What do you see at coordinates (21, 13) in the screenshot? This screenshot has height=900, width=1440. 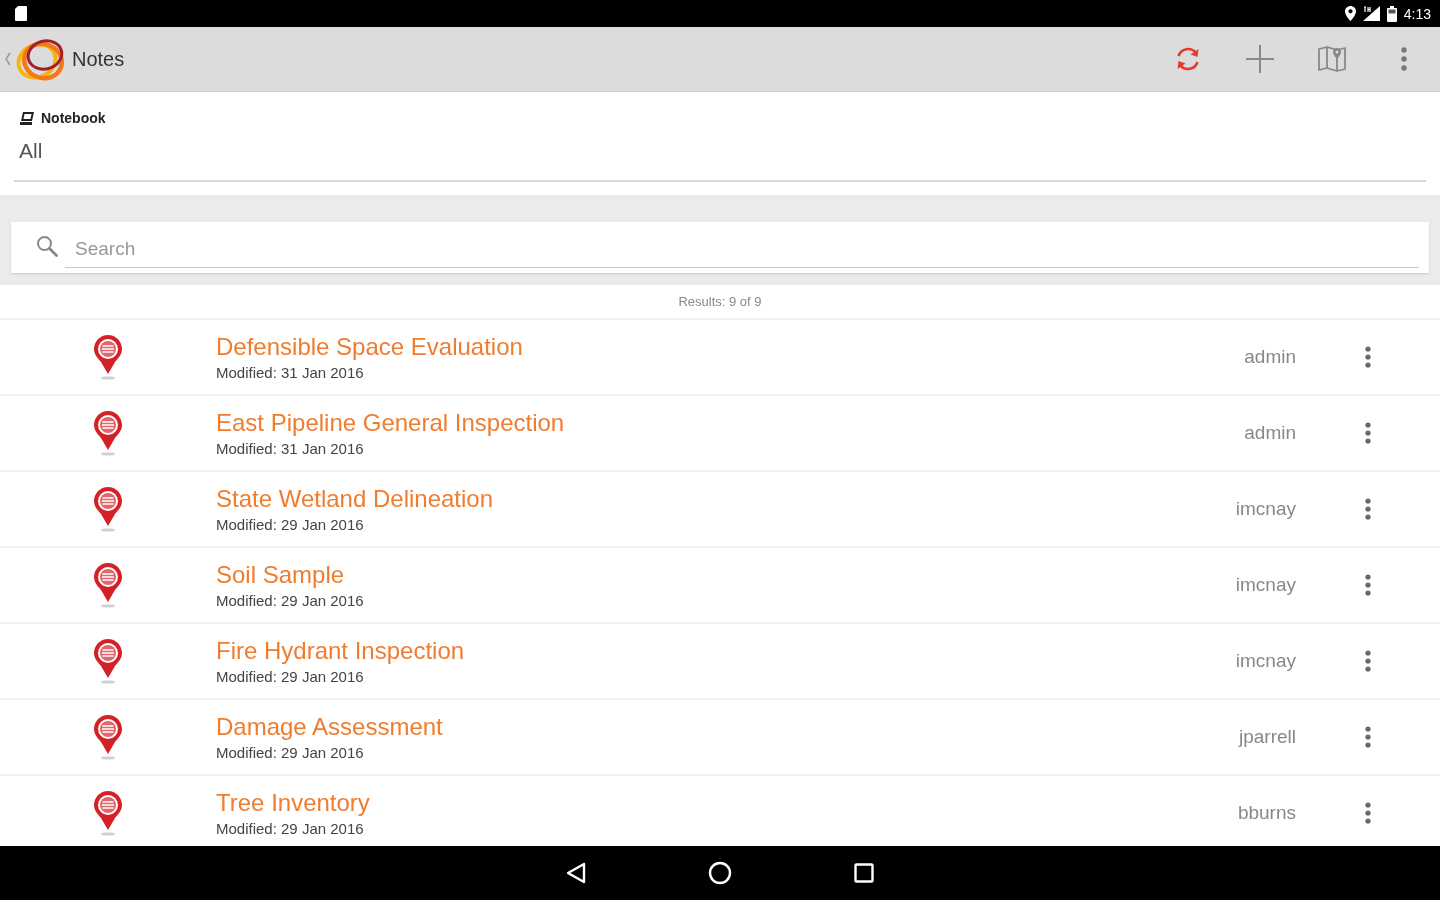 I see `sd-card-icon` at bounding box center [21, 13].